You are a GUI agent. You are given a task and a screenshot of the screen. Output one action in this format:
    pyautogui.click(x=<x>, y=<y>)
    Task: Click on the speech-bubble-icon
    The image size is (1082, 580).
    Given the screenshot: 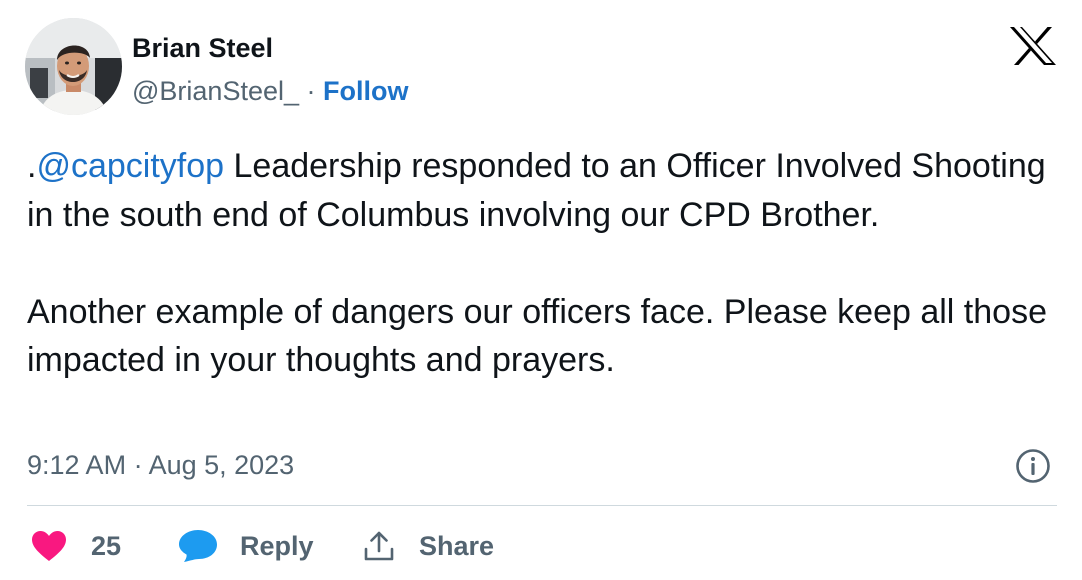 What is the action you would take?
    pyautogui.click(x=198, y=546)
    